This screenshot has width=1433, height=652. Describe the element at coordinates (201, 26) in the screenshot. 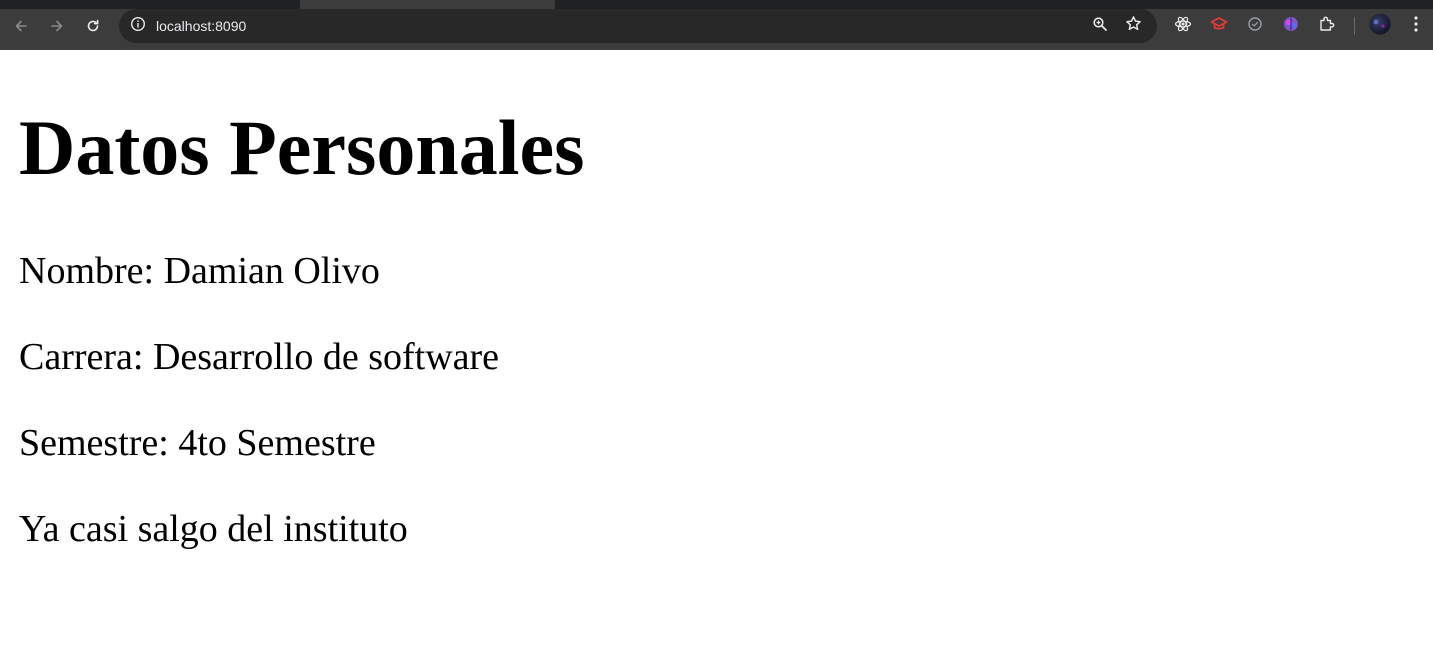

I see `url-text: localhost:8090` at that location.